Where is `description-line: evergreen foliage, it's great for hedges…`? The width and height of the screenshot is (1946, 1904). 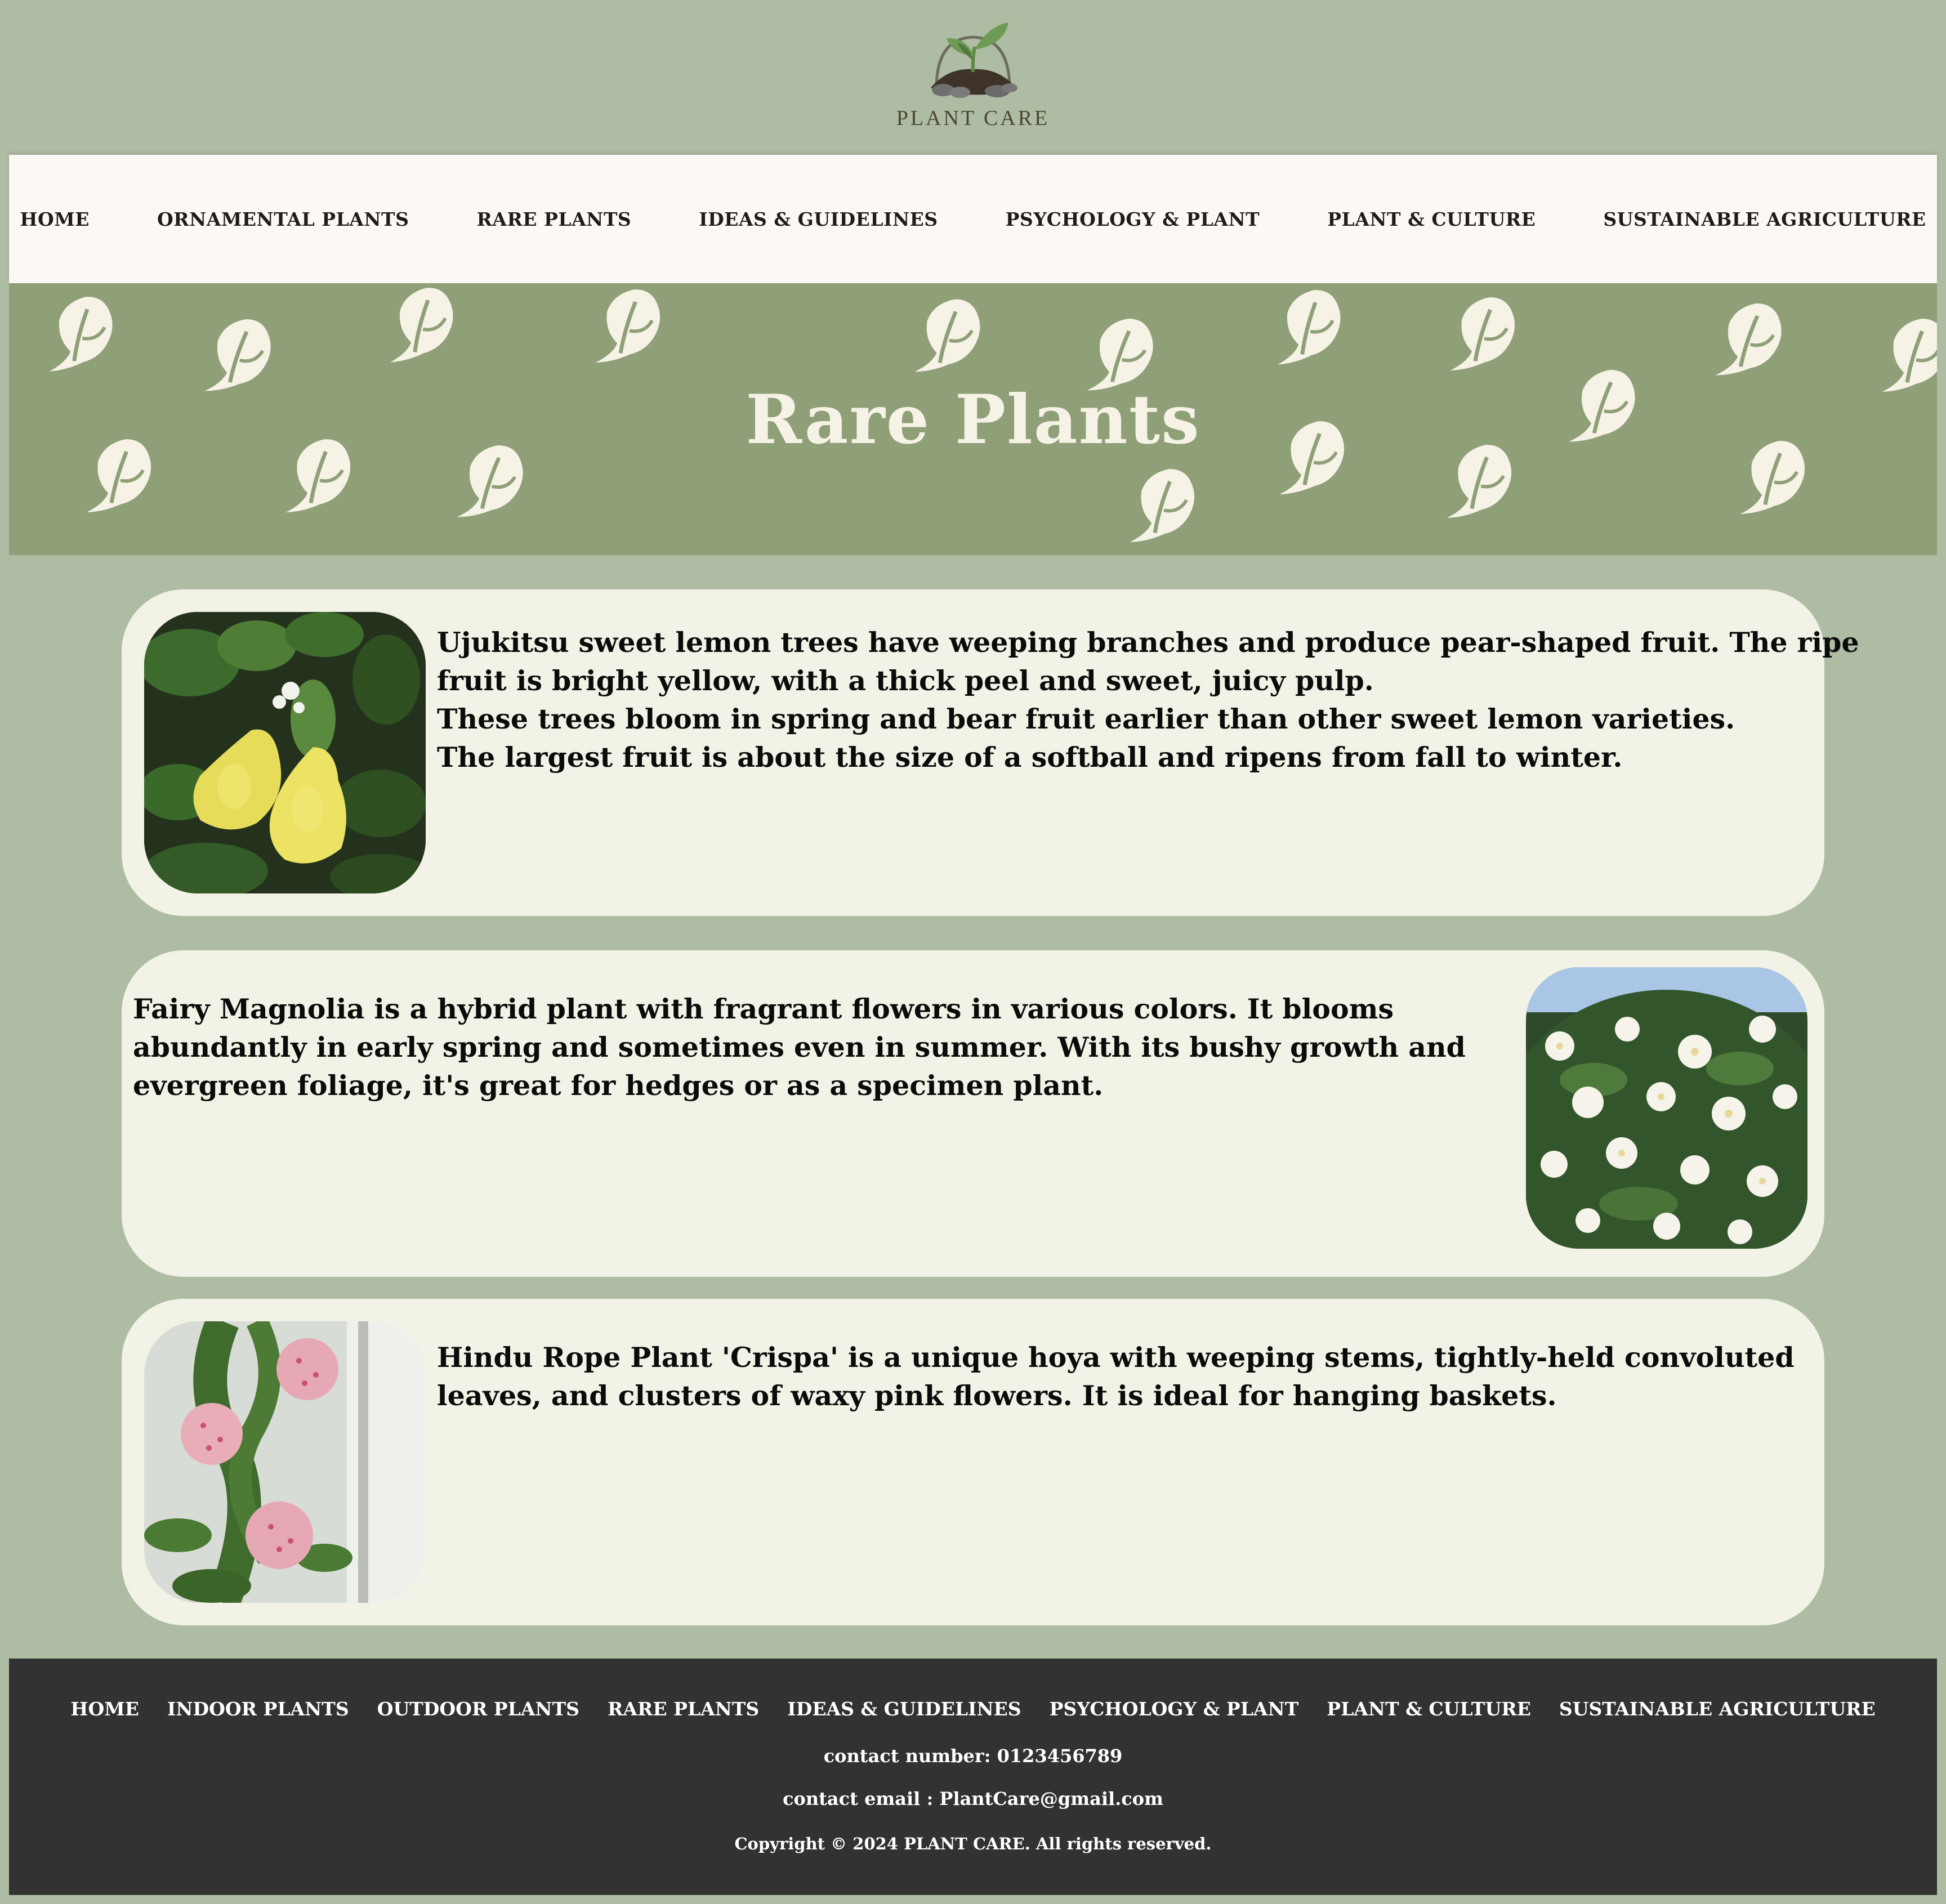
description-line: evergreen foliage, it's great for hedges… is located at coordinates (618, 1085).